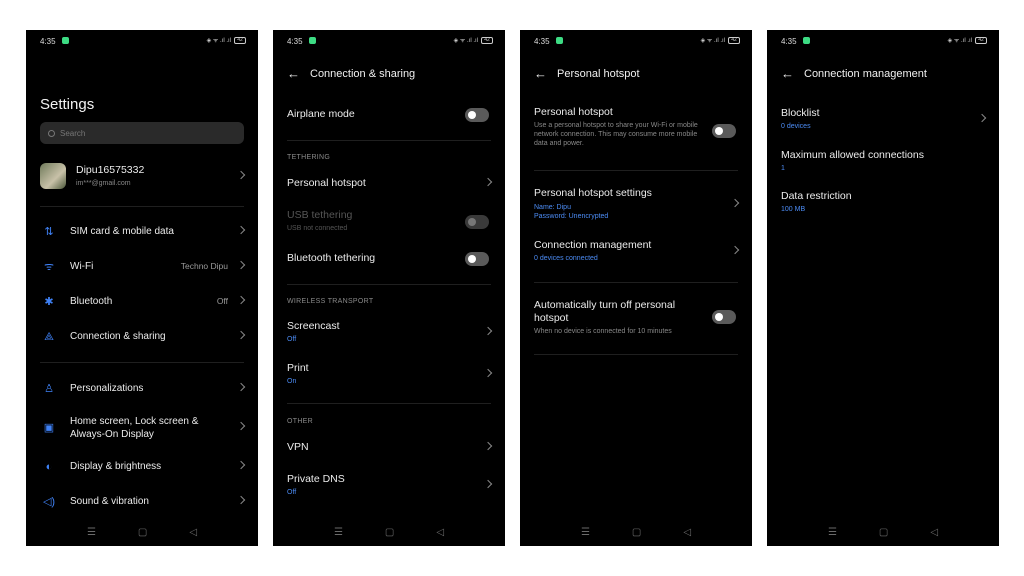  What do you see at coordinates (330, 301) in the screenshot?
I see `section-header: WIRELESS TRANSPORT` at bounding box center [330, 301].